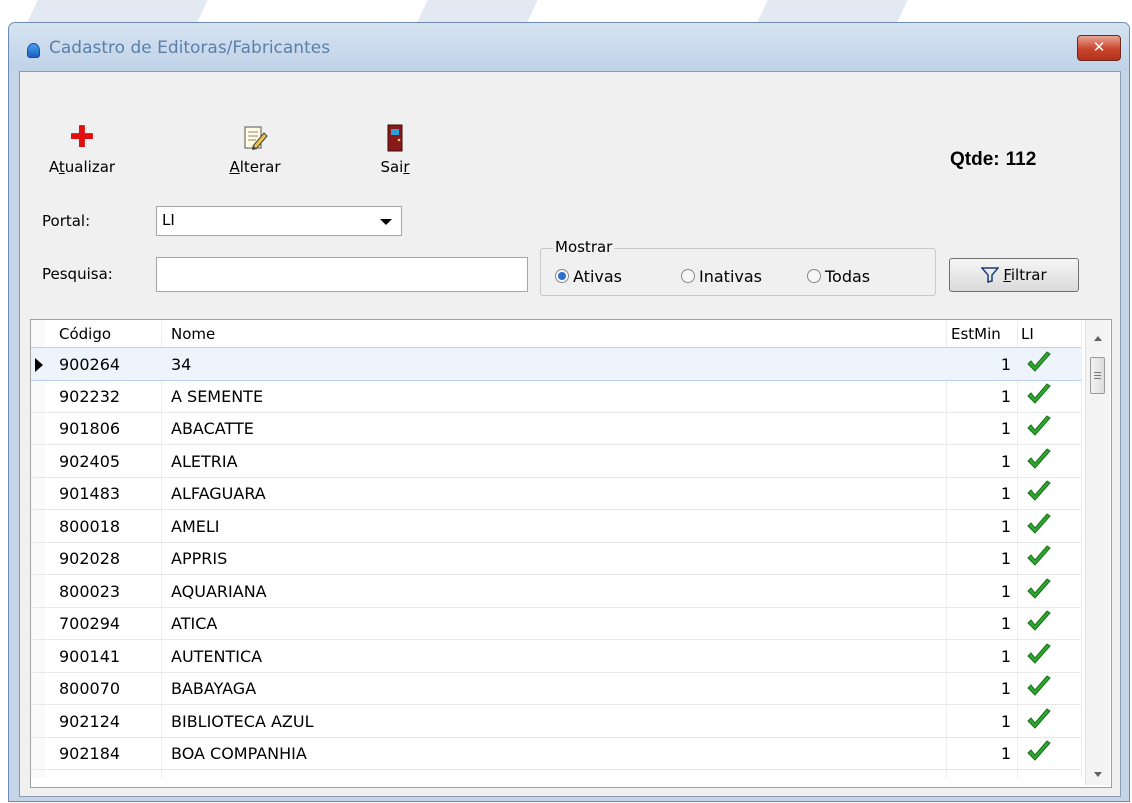 The width and height of the screenshot is (1132, 803). What do you see at coordinates (66, 221) in the screenshot?
I see `portal-label: Portal:` at bounding box center [66, 221].